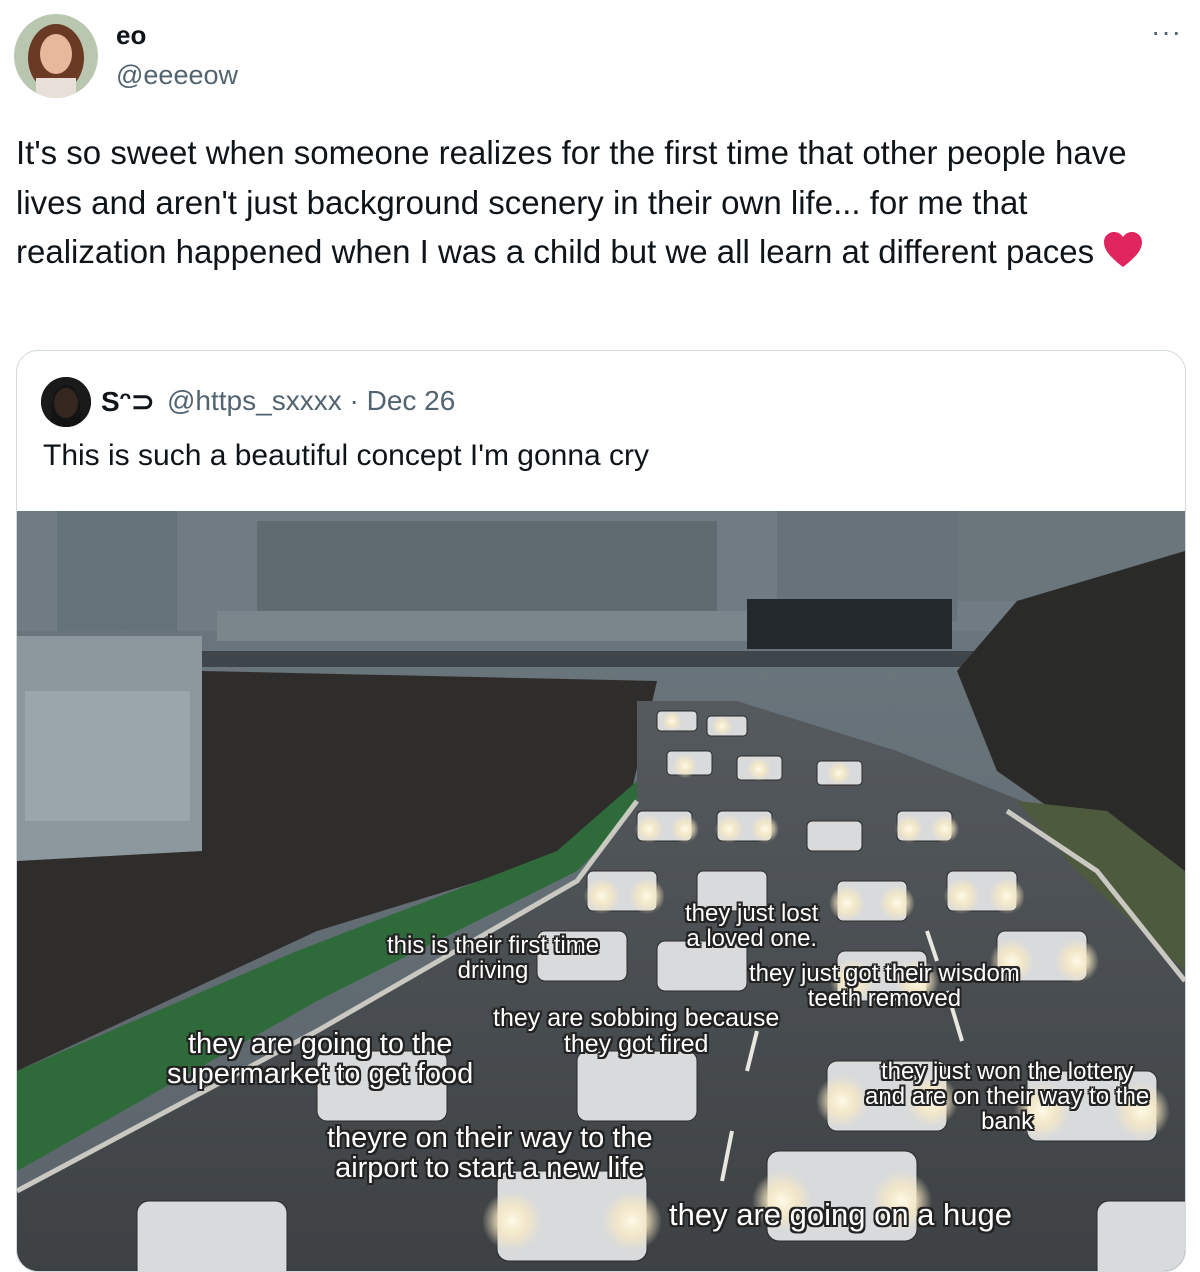 The height and width of the screenshot is (1272, 1200). I want to click on author-avatar-image, so click(56, 56).